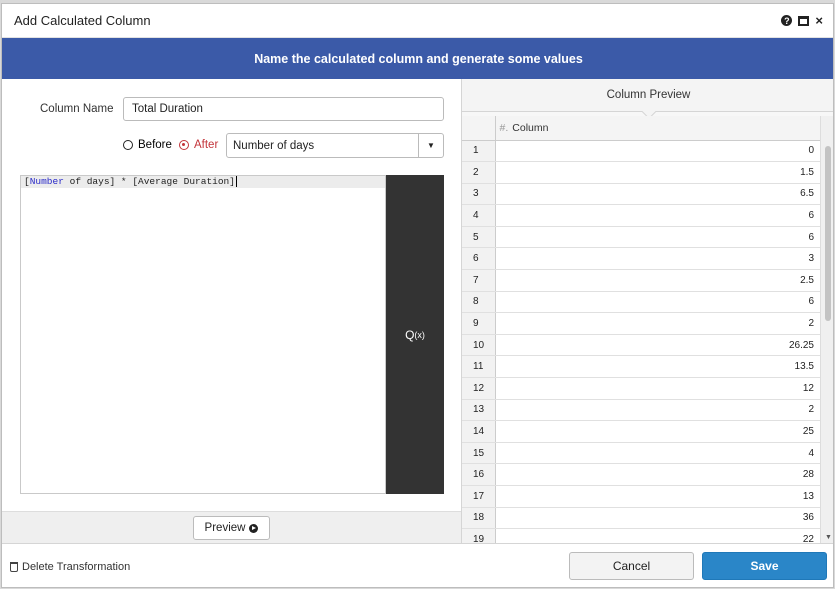 This screenshot has width=835, height=589. I want to click on table-row: 92, so click(641, 323).